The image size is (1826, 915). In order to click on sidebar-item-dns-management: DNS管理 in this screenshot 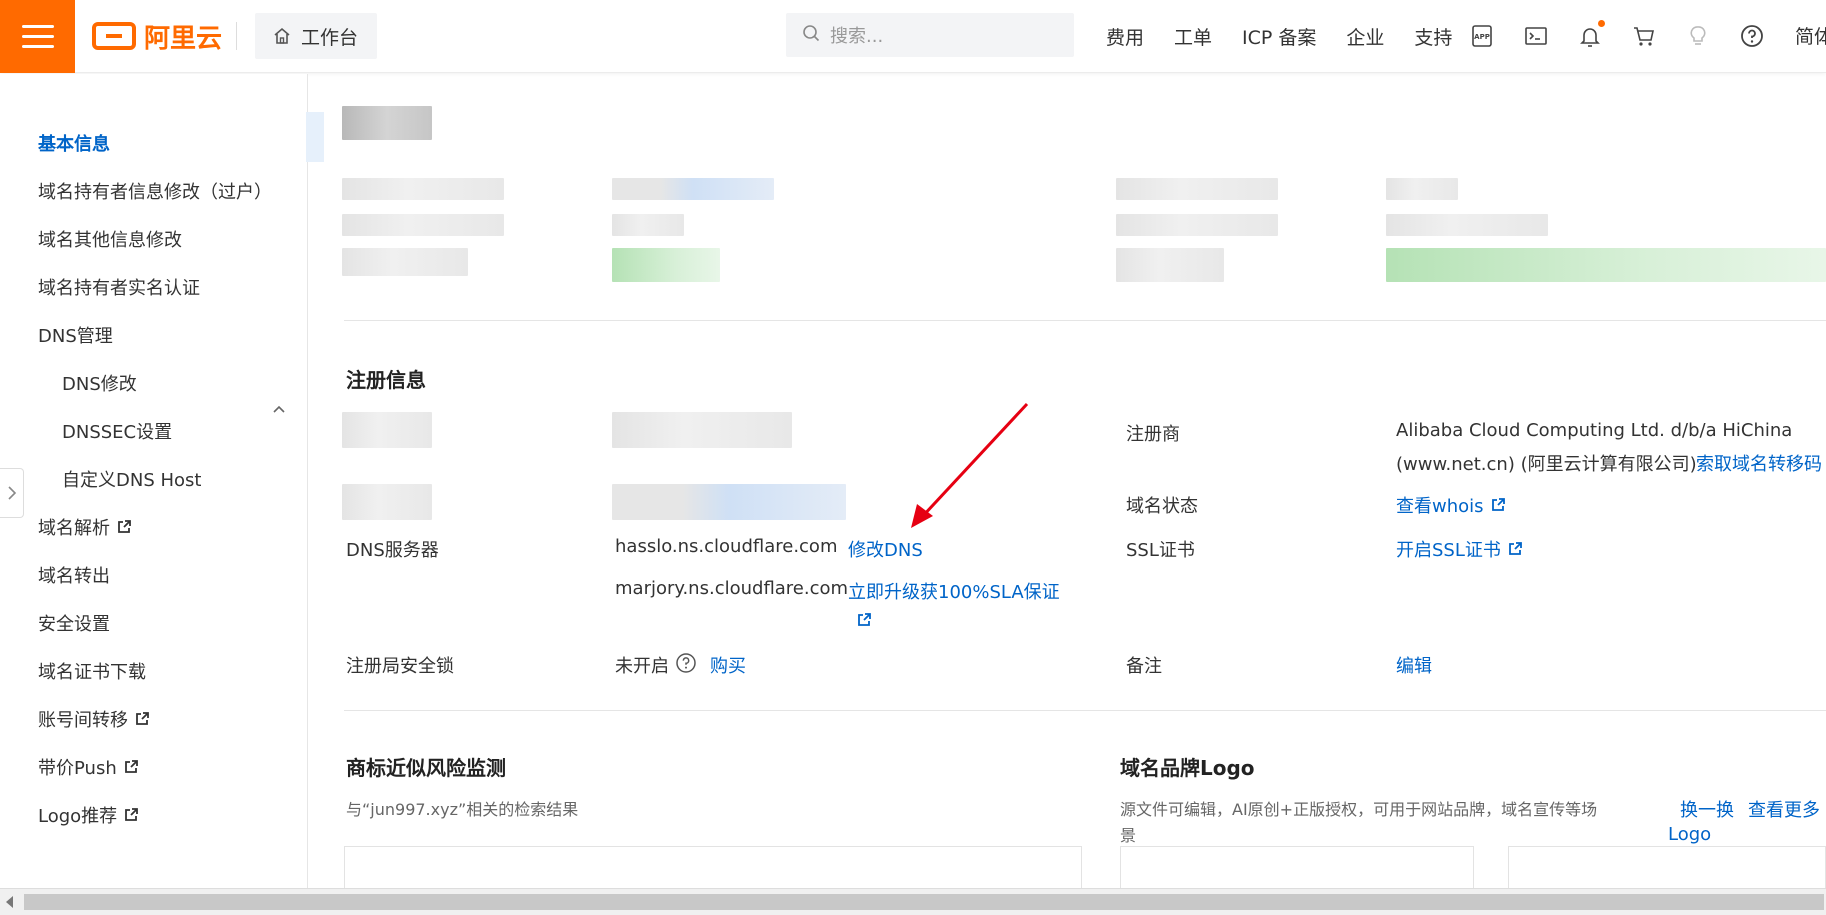, I will do `click(75, 335)`.